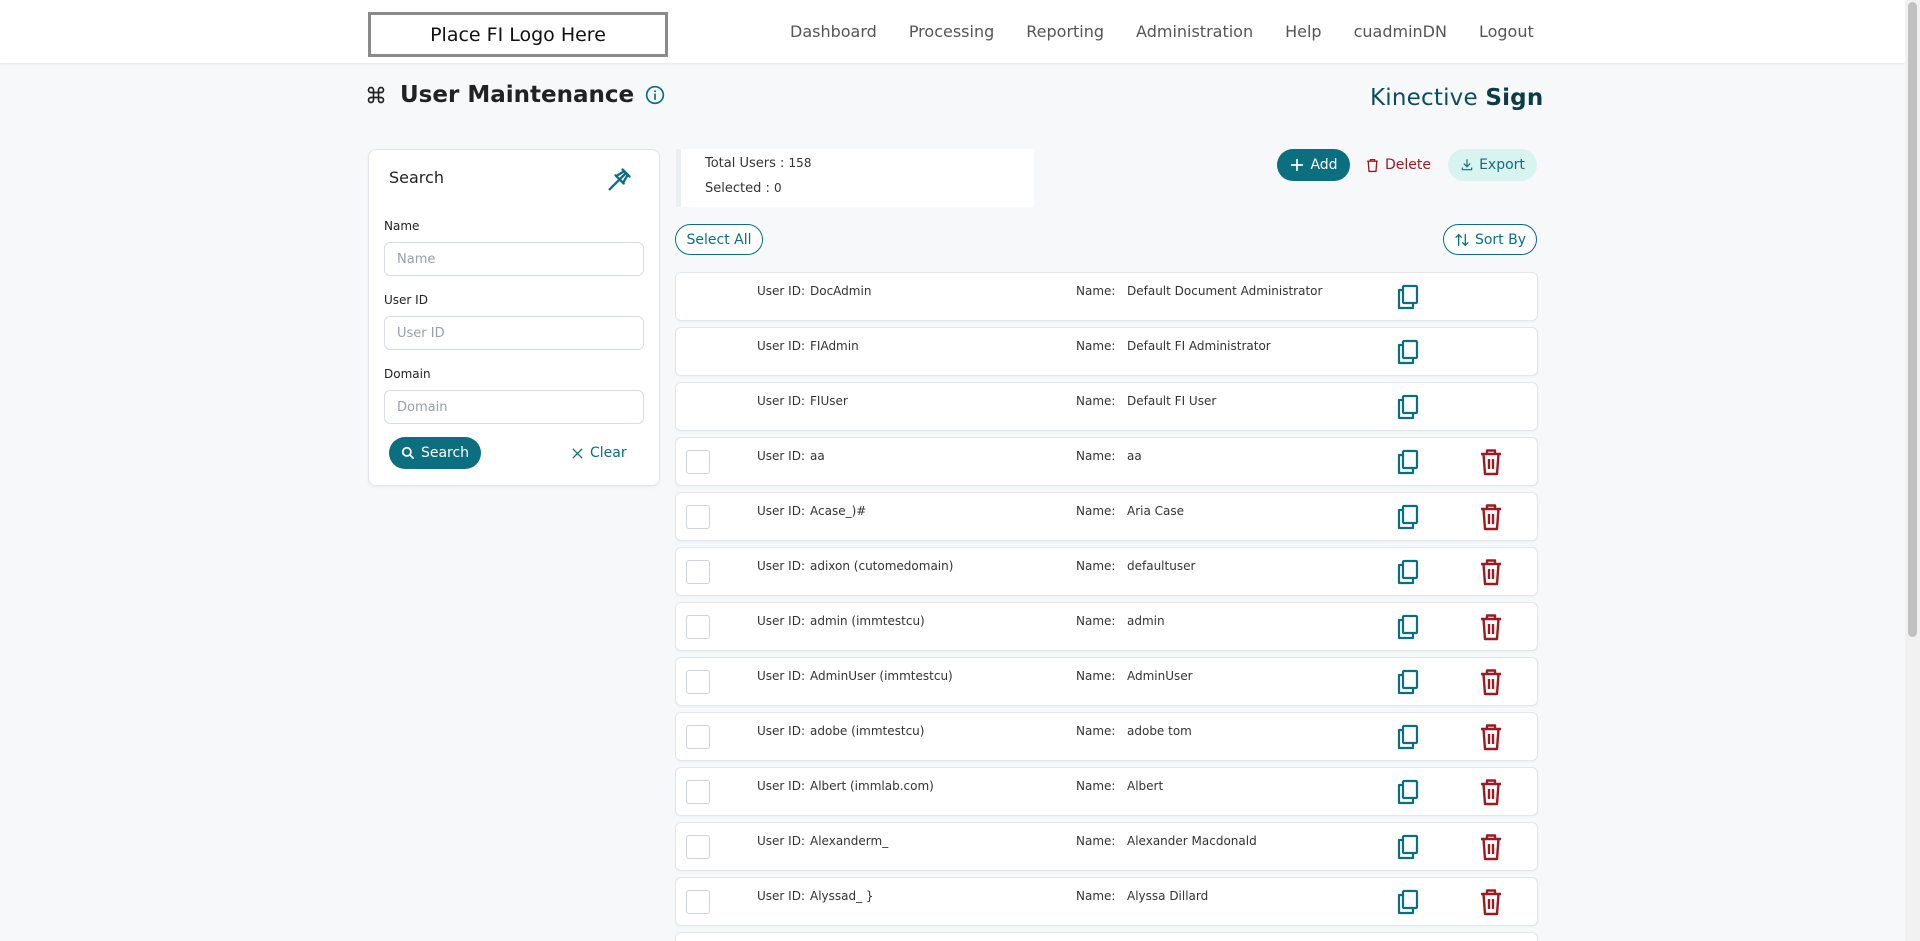 The height and width of the screenshot is (941, 1920). What do you see at coordinates (376, 95) in the screenshot?
I see `command-icon` at bounding box center [376, 95].